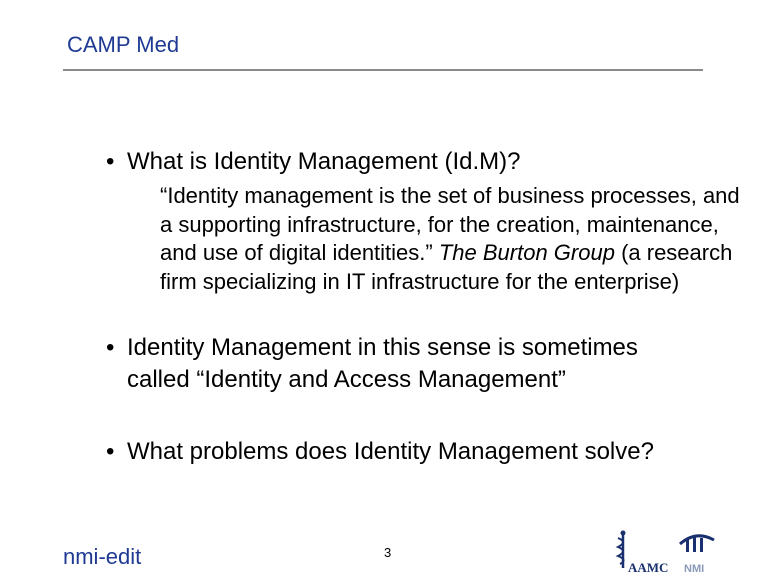  Describe the element at coordinates (383, 70) in the screenshot. I see `header-divider` at that location.